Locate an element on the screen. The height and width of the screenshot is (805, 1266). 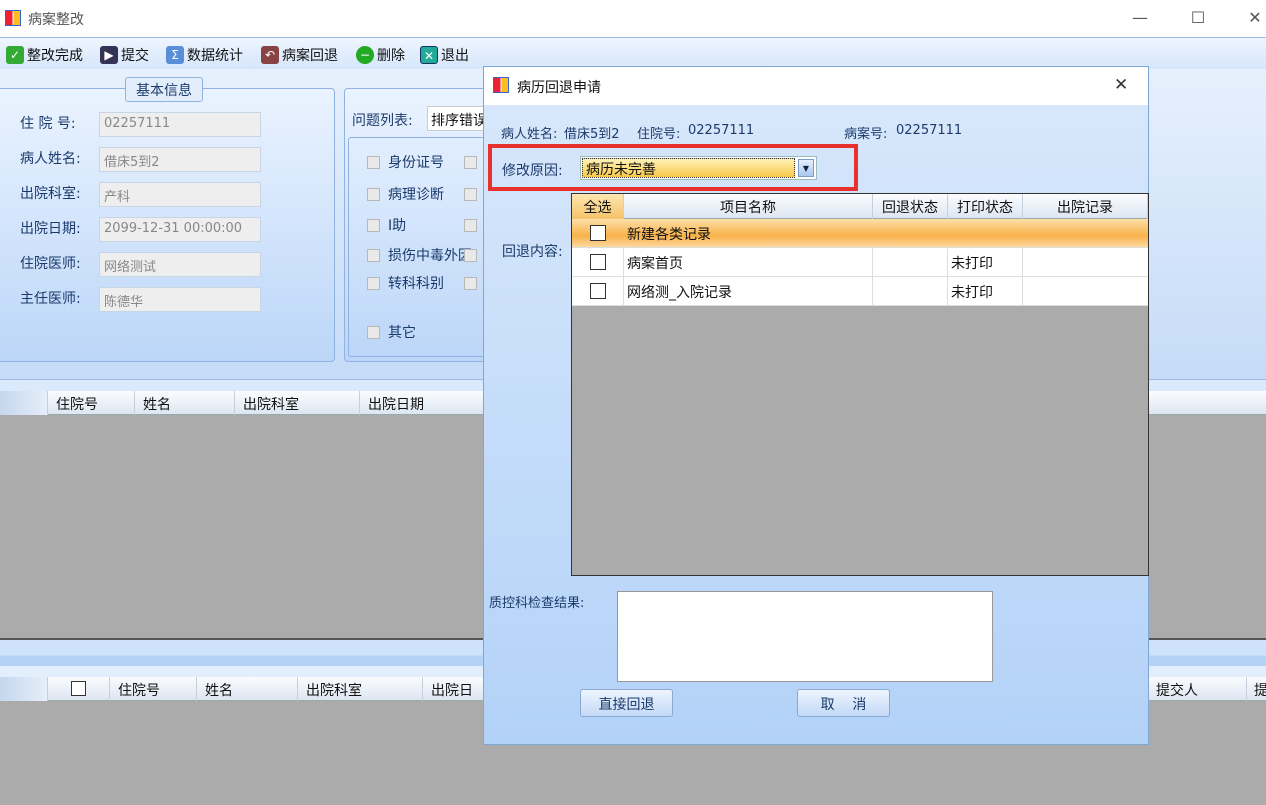
case-no-value: 02257111 is located at coordinates (929, 130).